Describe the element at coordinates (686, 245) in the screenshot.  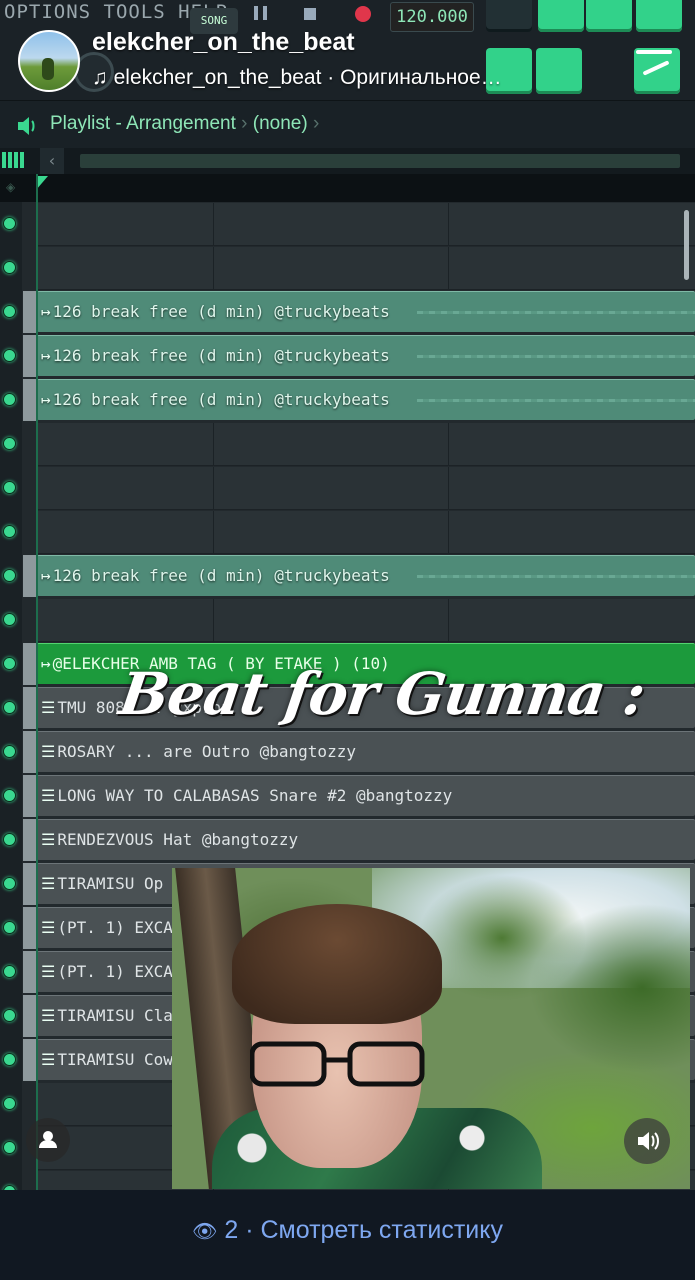
I see `vertical-scrollbar` at that location.